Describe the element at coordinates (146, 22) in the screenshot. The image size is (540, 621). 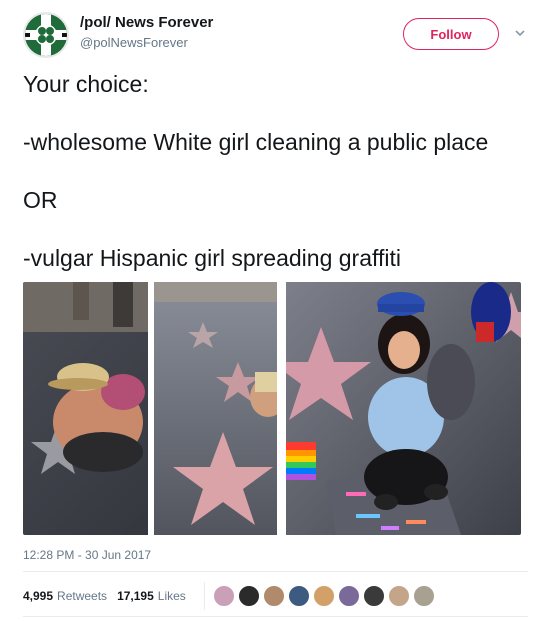
I see `display-name: /pol/ News Forever` at that location.